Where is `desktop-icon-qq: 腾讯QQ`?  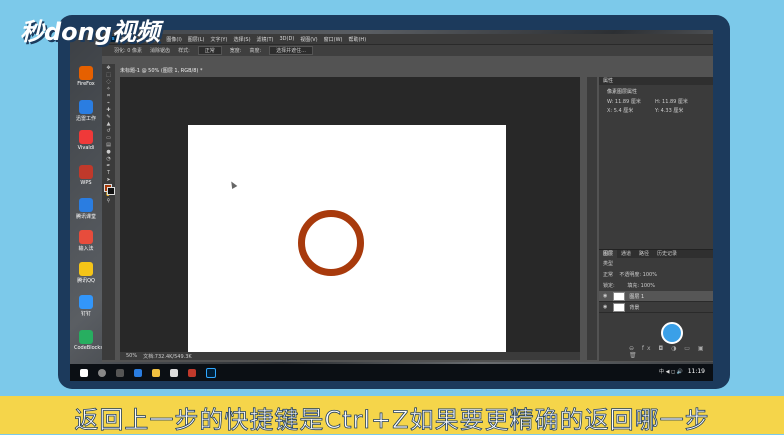
desktop-icon-qq: 腾讯QQ is located at coordinates (86, 273).